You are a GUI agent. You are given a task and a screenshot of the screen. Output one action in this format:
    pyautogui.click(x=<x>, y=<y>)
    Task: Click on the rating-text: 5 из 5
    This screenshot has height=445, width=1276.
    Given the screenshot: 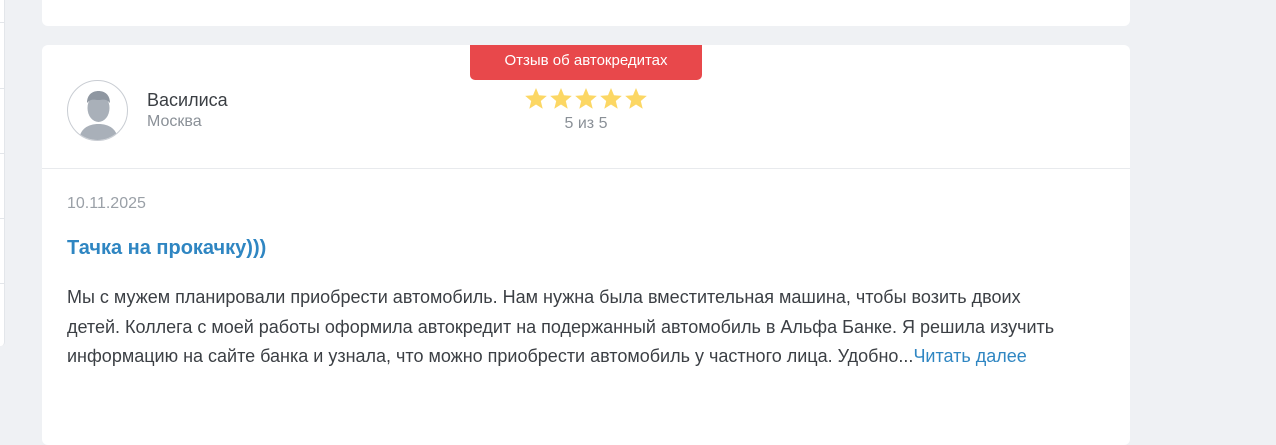 What is the action you would take?
    pyautogui.click(x=586, y=123)
    